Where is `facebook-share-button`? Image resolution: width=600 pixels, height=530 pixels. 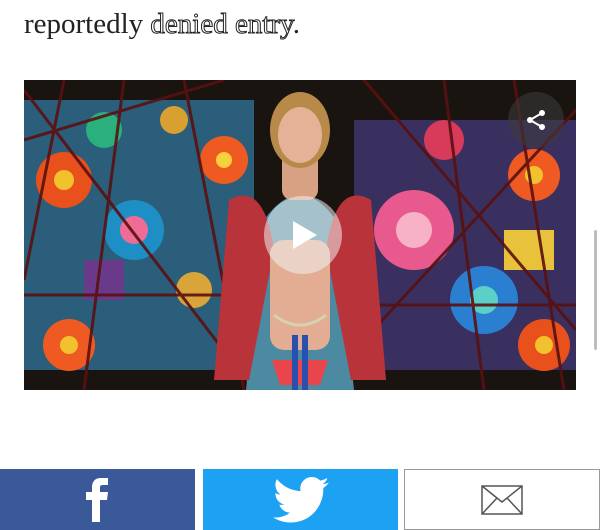 facebook-share-button is located at coordinates (97, 499).